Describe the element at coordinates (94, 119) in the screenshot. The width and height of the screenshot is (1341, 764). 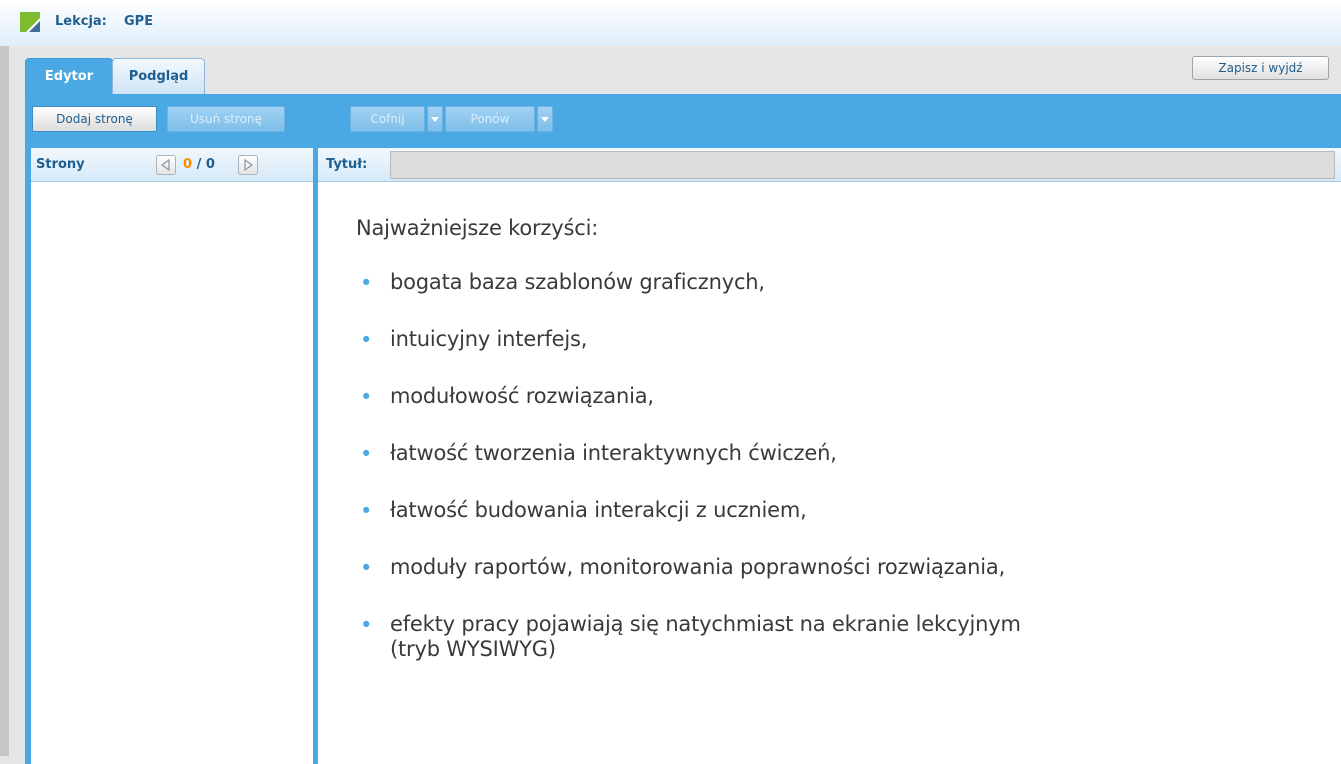
I see `add-page-button: Dodaj stronę` at that location.